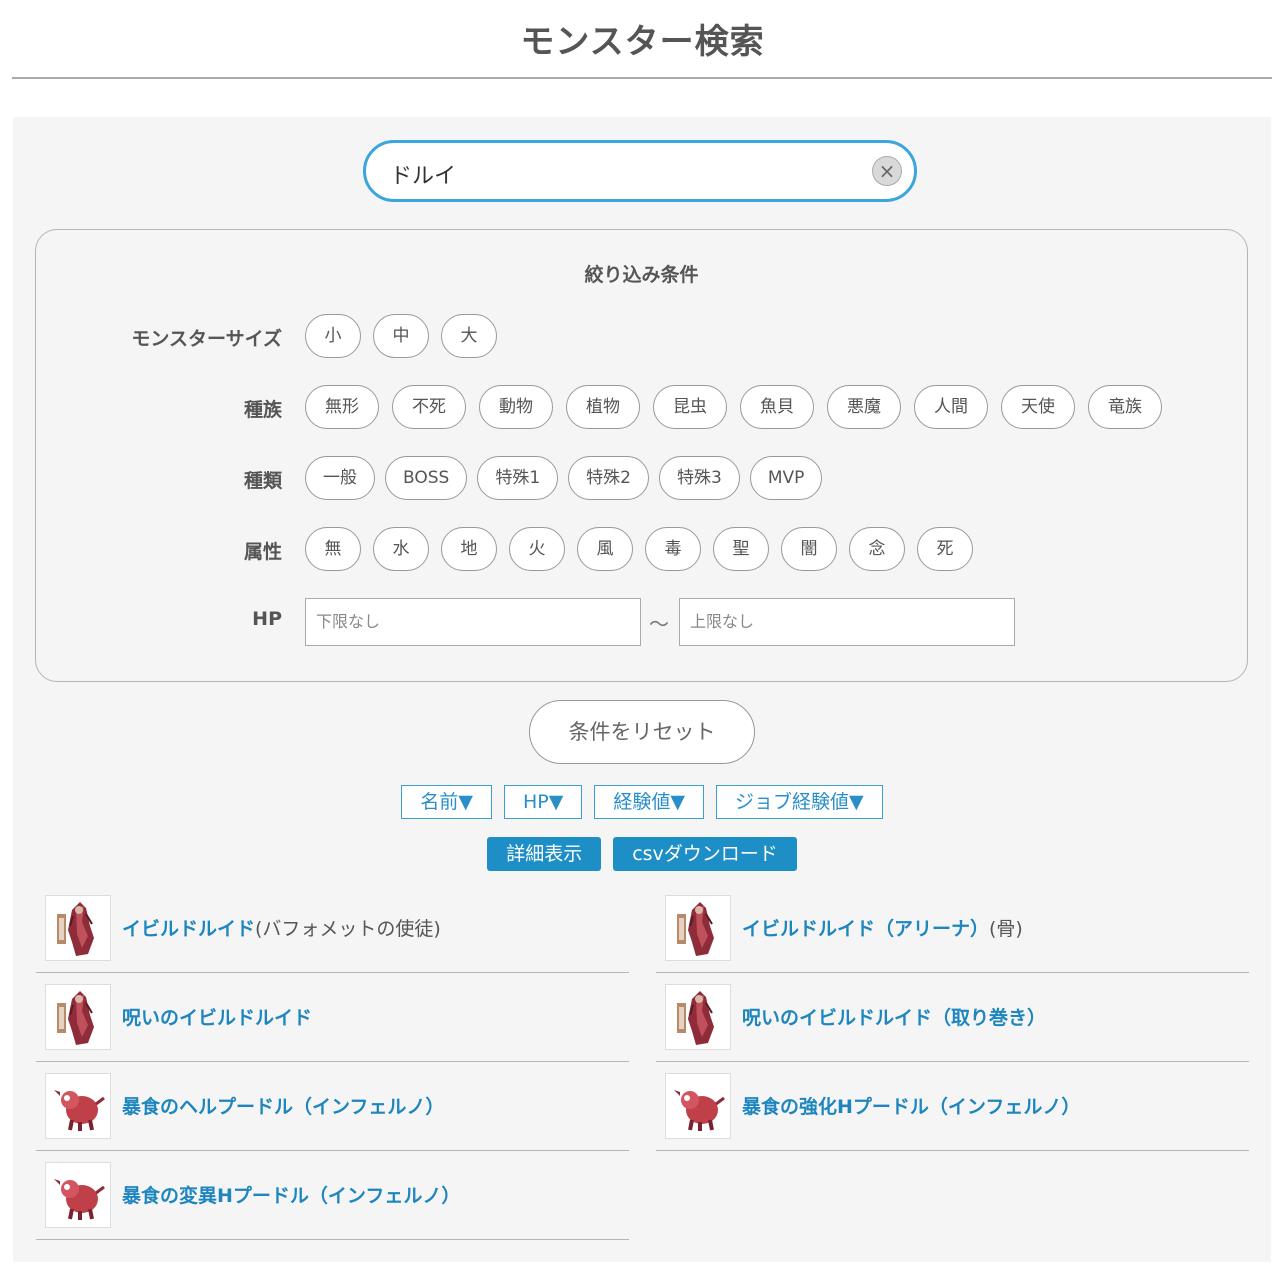 This screenshot has width=1285, height=1275. Describe the element at coordinates (342, 407) in the screenshot. I see `filter-chip-race: 無形` at that location.